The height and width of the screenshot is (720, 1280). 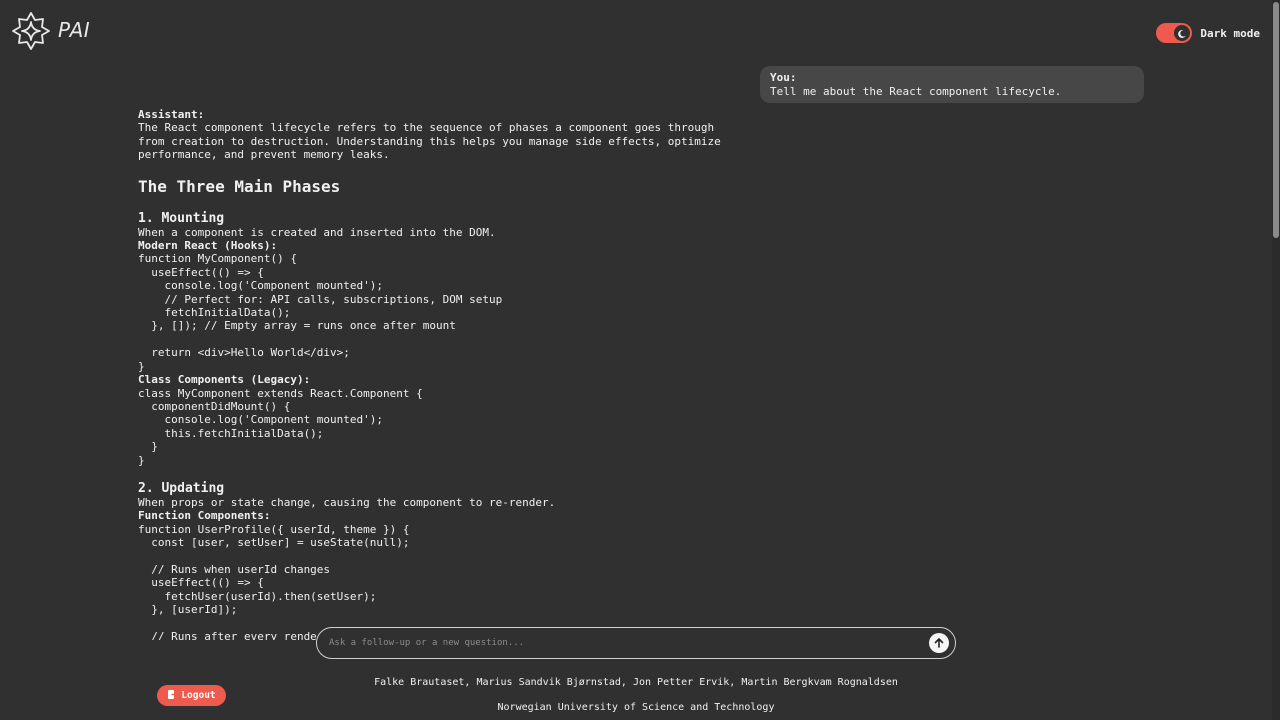 I want to click on arrow-up-icon, so click(x=939, y=643).